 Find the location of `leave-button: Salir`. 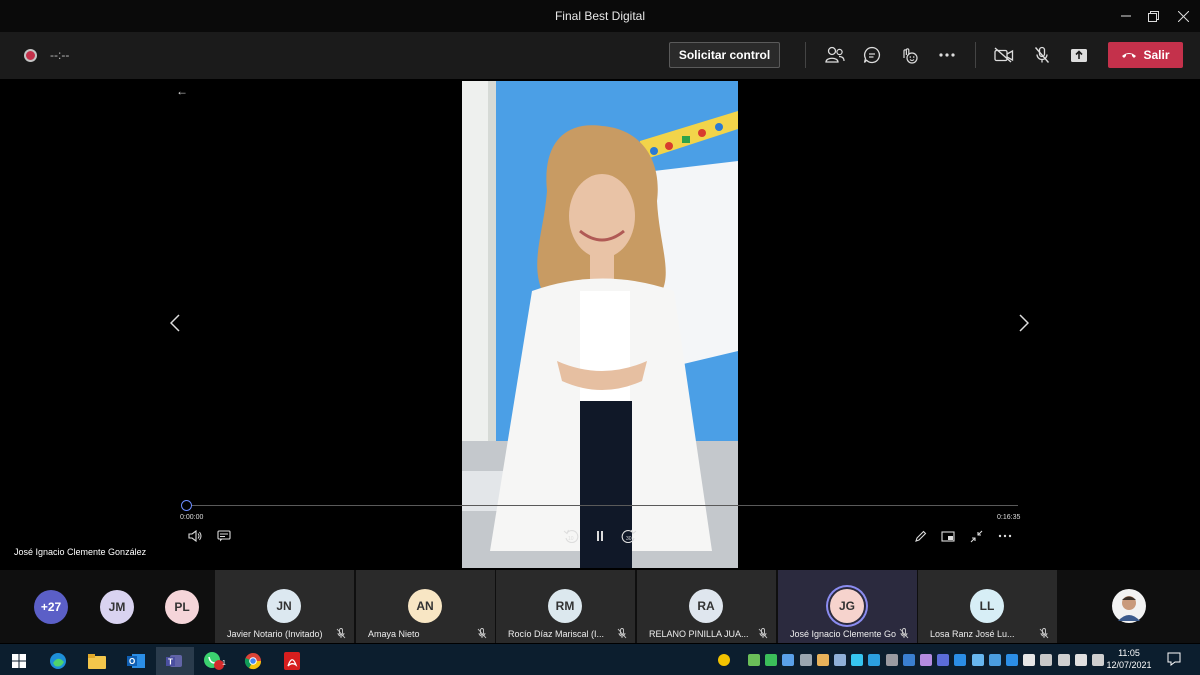

leave-button: Salir is located at coordinates (1145, 55).